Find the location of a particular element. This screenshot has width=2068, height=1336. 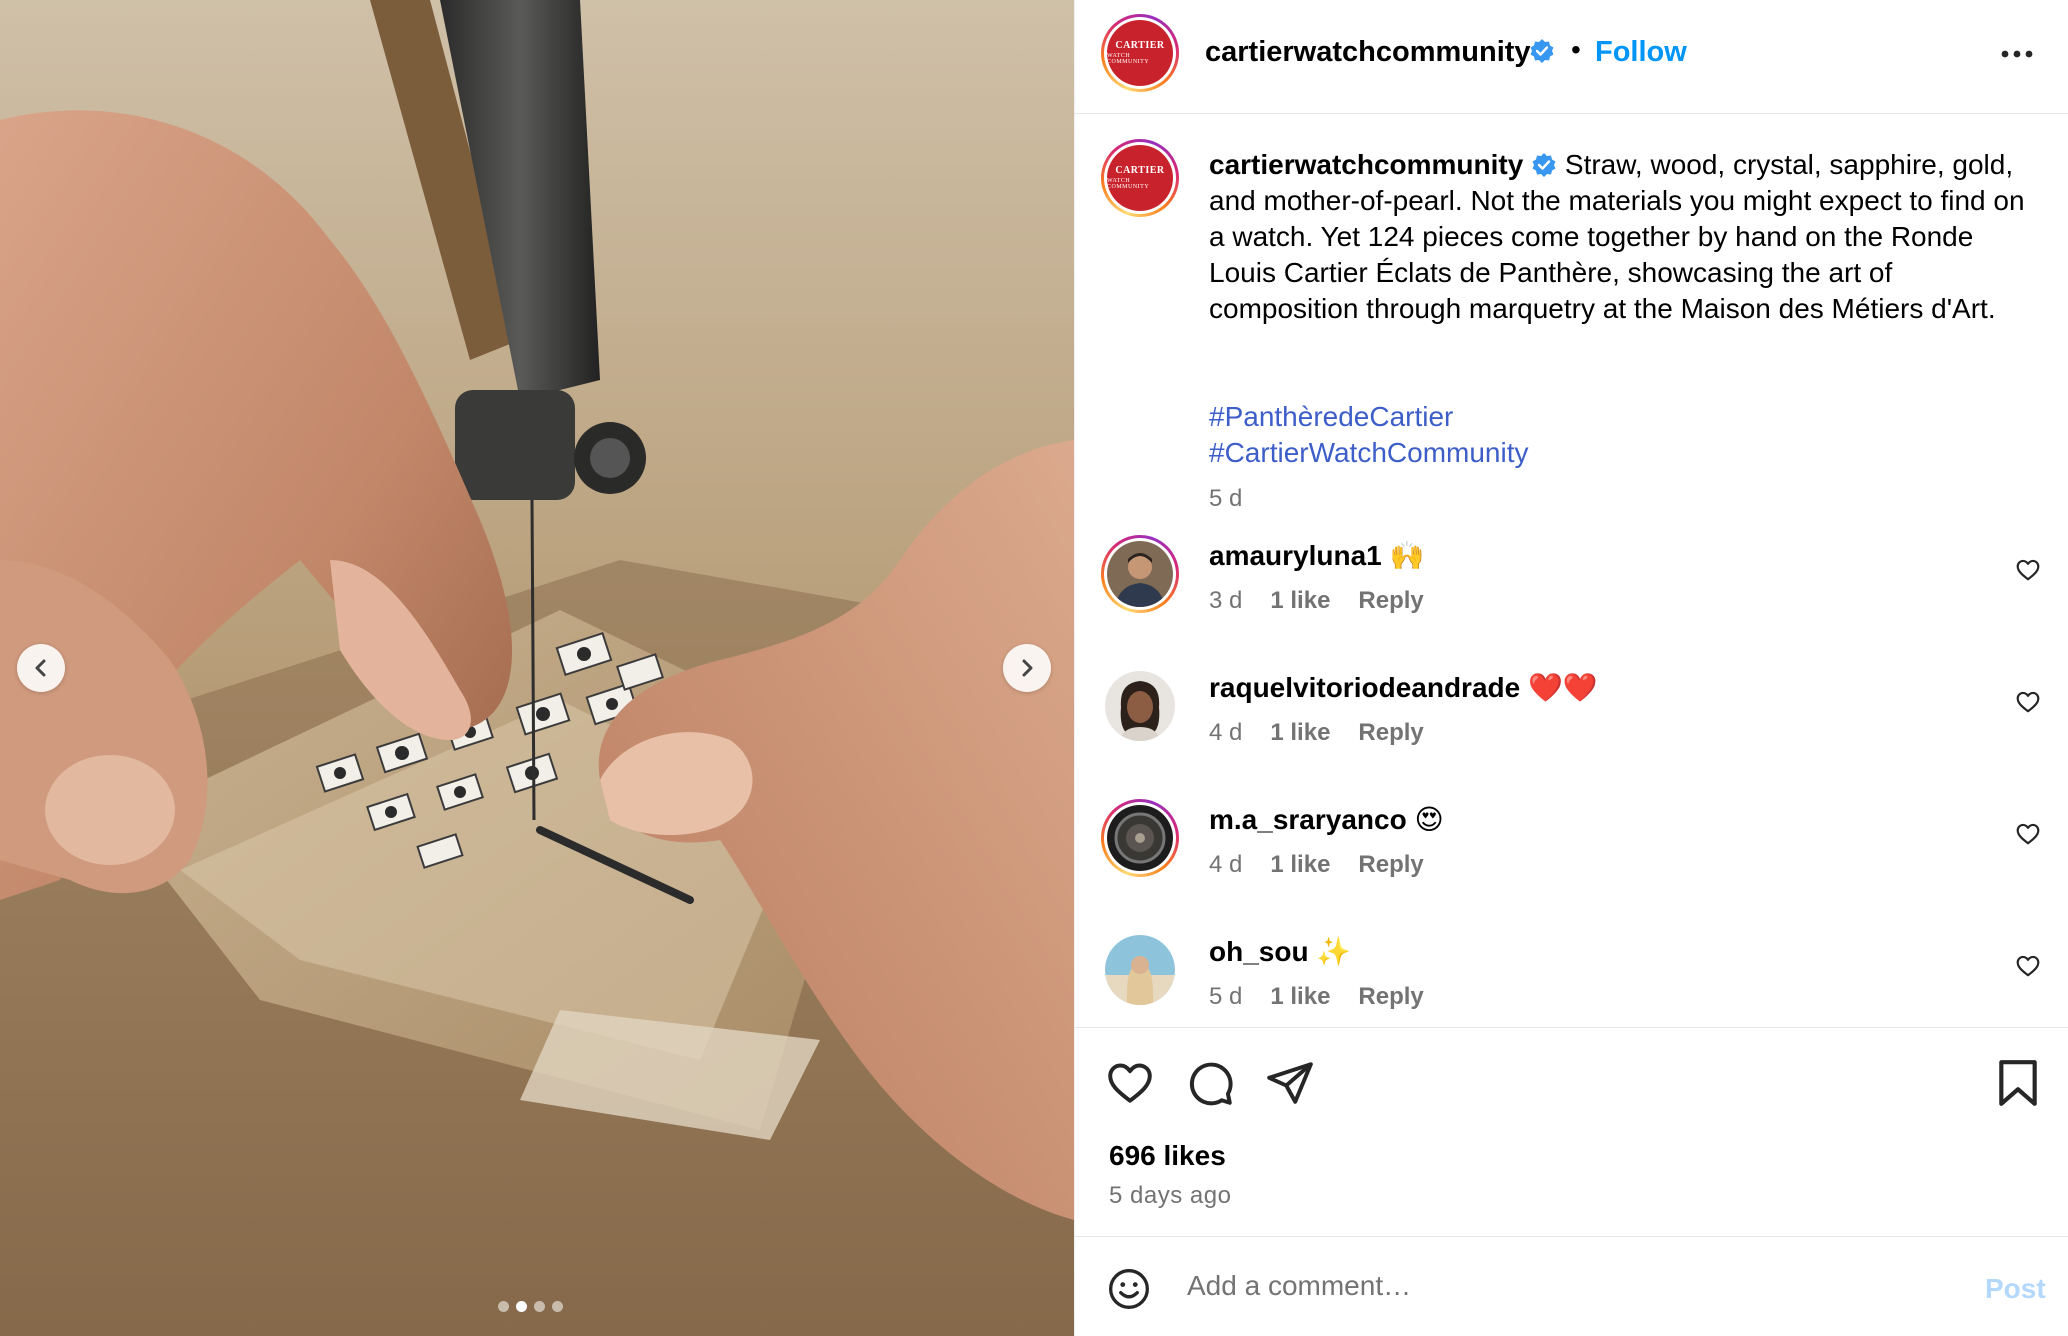

comment-item: m.a_sraryanco 😍 4 d 1 like Reply is located at coordinates (1571, 865).